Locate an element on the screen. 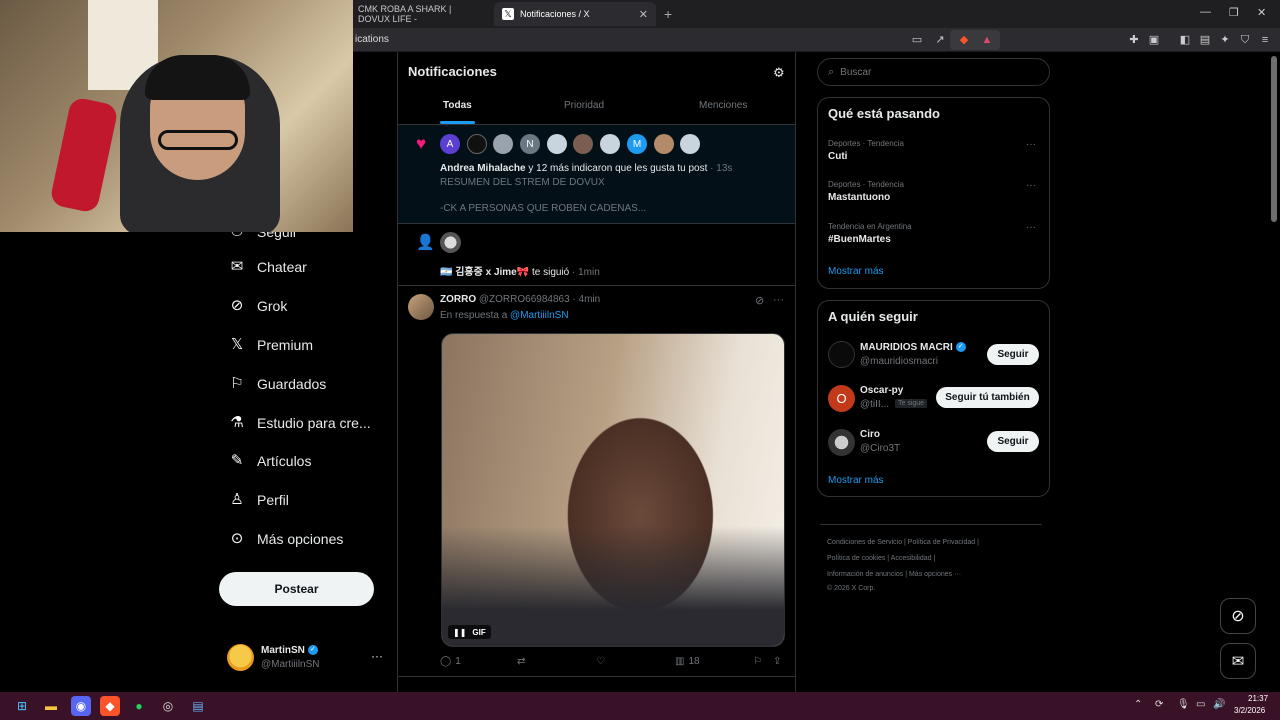 The height and width of the screenshot is (720, 1280). notepad-icon: ▤ is located at coordinates (198, 706).